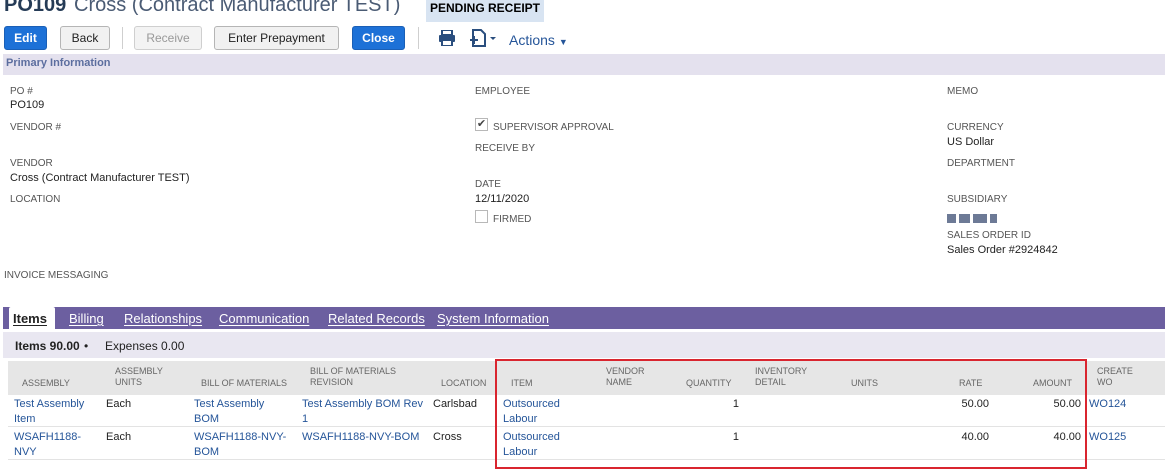  I want to click on page-title-vendor: Cross (Contract Manufacturer TEST), so click(237, 8).